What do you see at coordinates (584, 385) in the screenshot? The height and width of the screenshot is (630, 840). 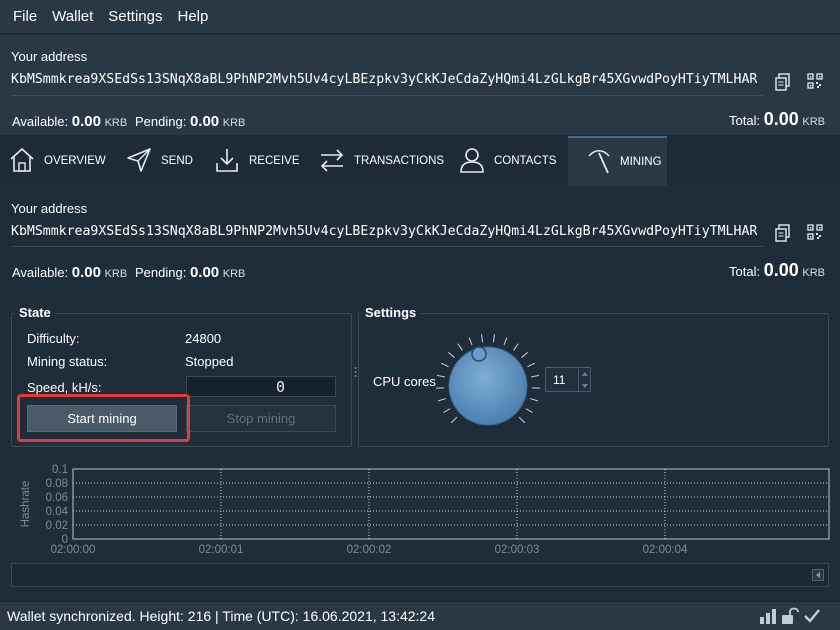 I see `spin-down-icon` at bounding box center [584, 385].